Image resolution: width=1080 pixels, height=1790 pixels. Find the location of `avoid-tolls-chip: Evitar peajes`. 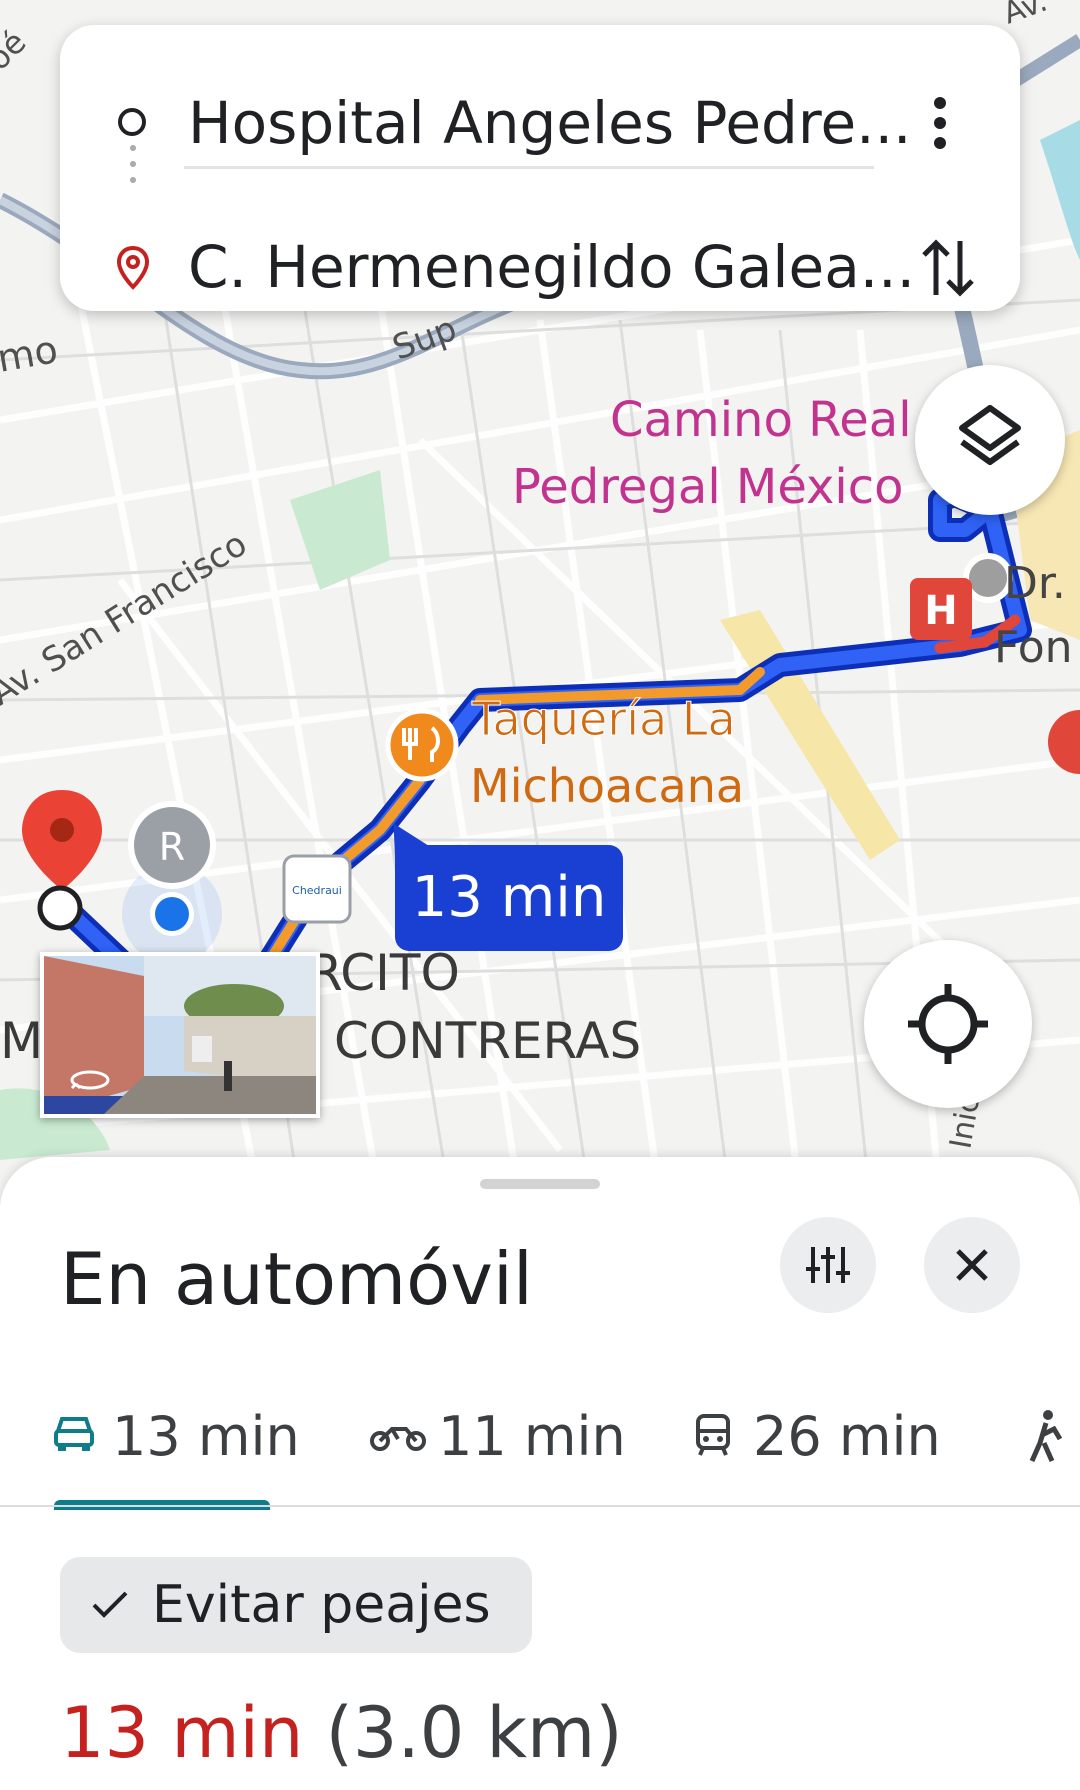

avoid-tolls-chip: Evitar peajes is located at coordinates (296, 1605).